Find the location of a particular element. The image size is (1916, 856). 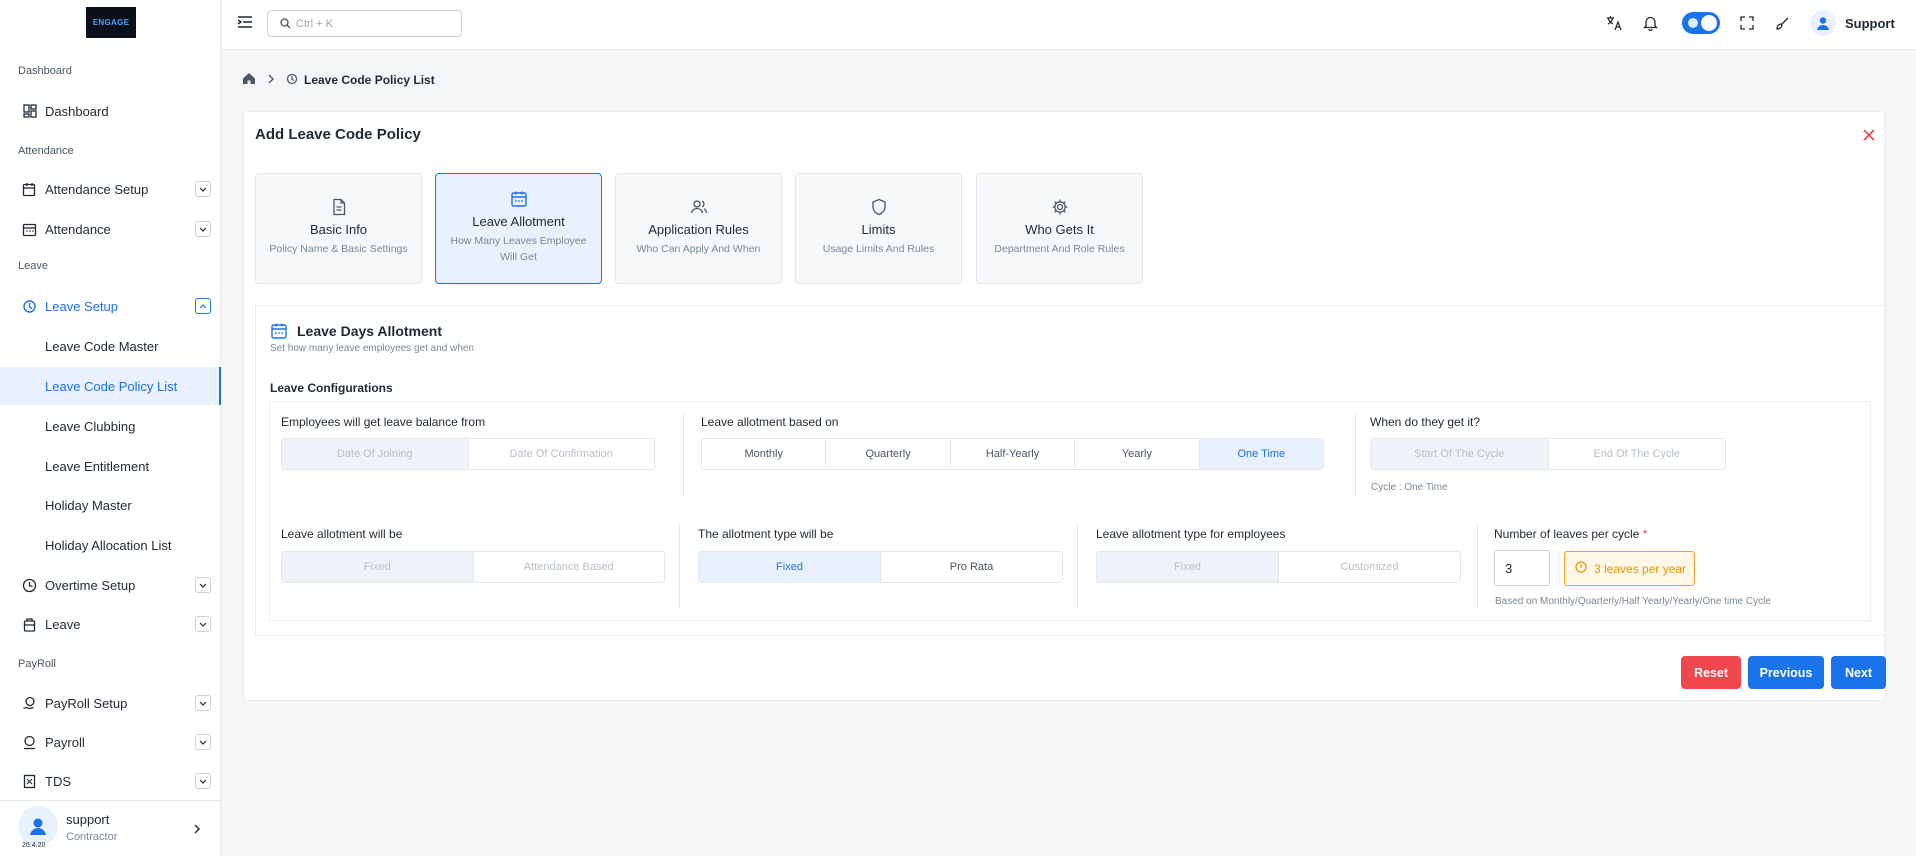

allotment-will-be-selector: Fixed Attendance Based is located at coordinates (473, 567).